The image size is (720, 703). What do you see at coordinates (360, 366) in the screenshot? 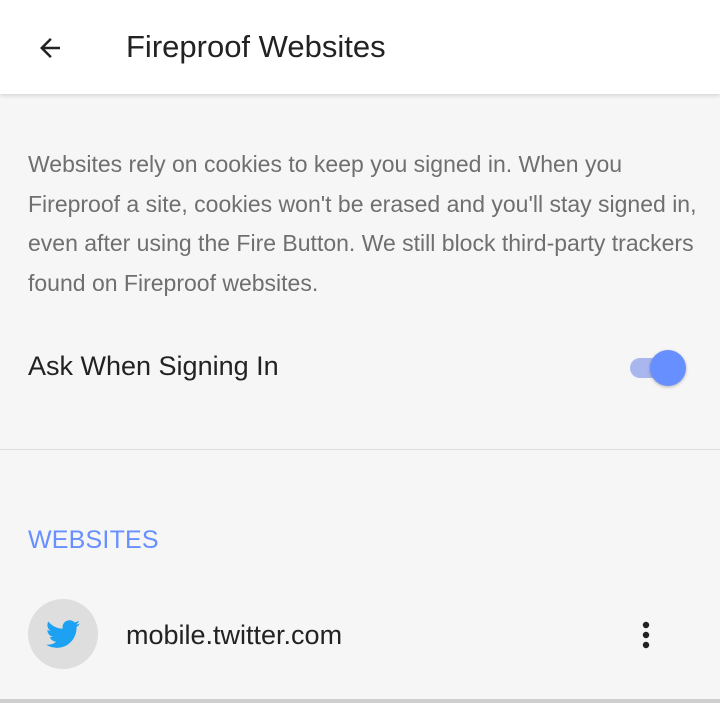
I see `ask-when-signing-in-row: Ask When Signing In` at bounding box center [360, 366].